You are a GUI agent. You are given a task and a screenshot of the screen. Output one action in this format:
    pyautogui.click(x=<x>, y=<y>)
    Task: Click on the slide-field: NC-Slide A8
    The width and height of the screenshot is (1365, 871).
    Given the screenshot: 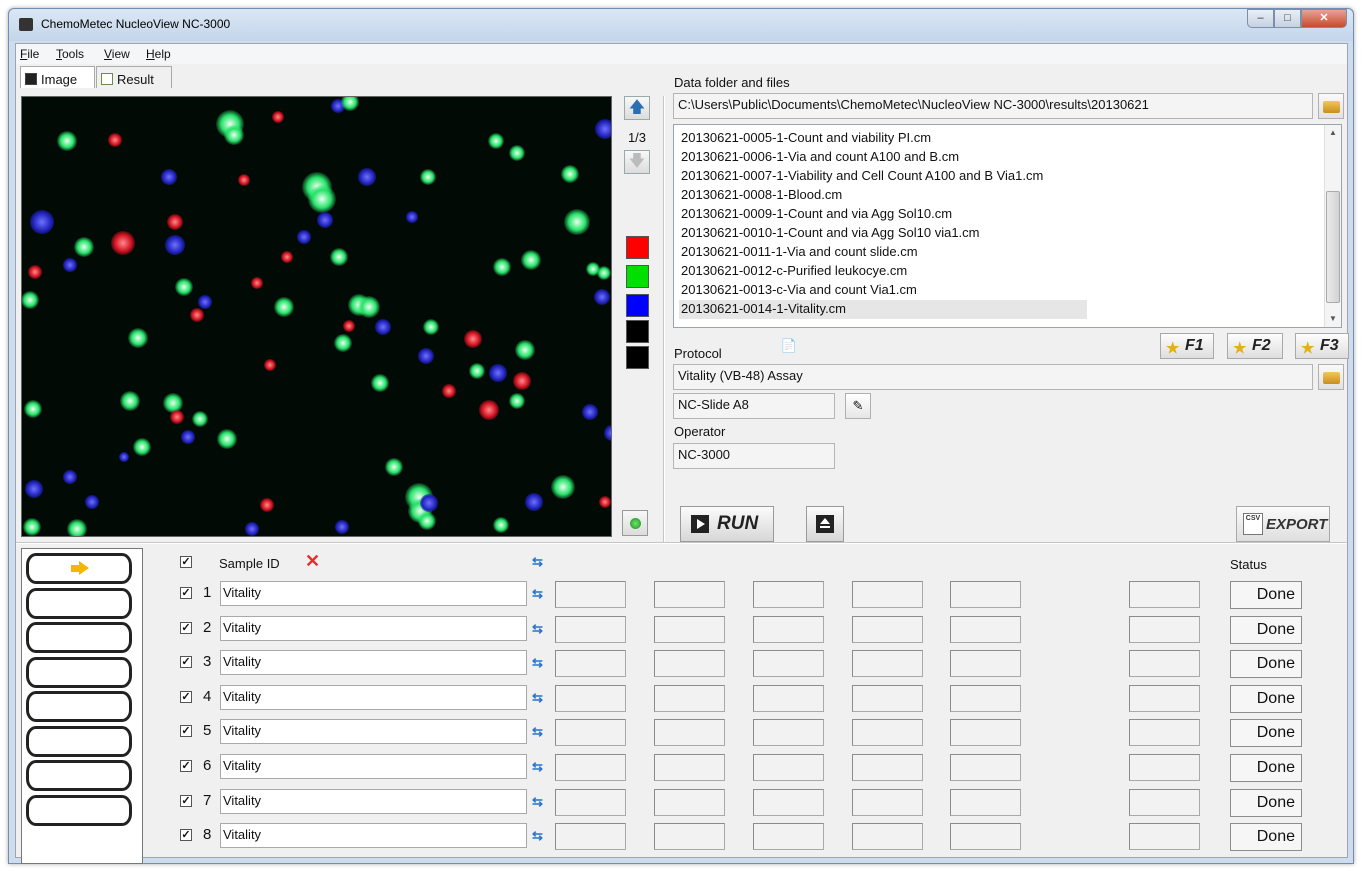 What is the action you would take?
    pyautogui.click(x=754, y=406)
    